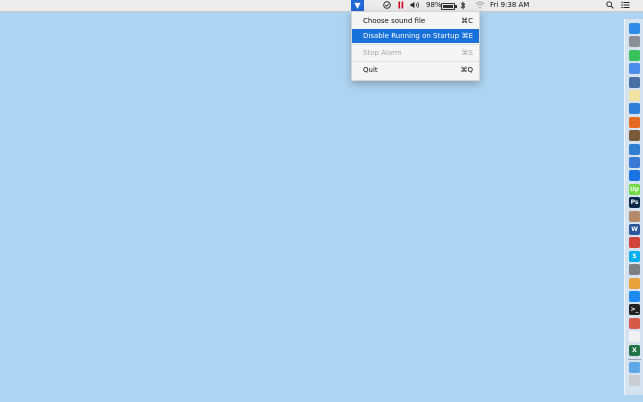 This screenshot has height=402, width=643. Describe the element at coordinates (634, 95) in the screenshot. I see `notes-icon` at that location.